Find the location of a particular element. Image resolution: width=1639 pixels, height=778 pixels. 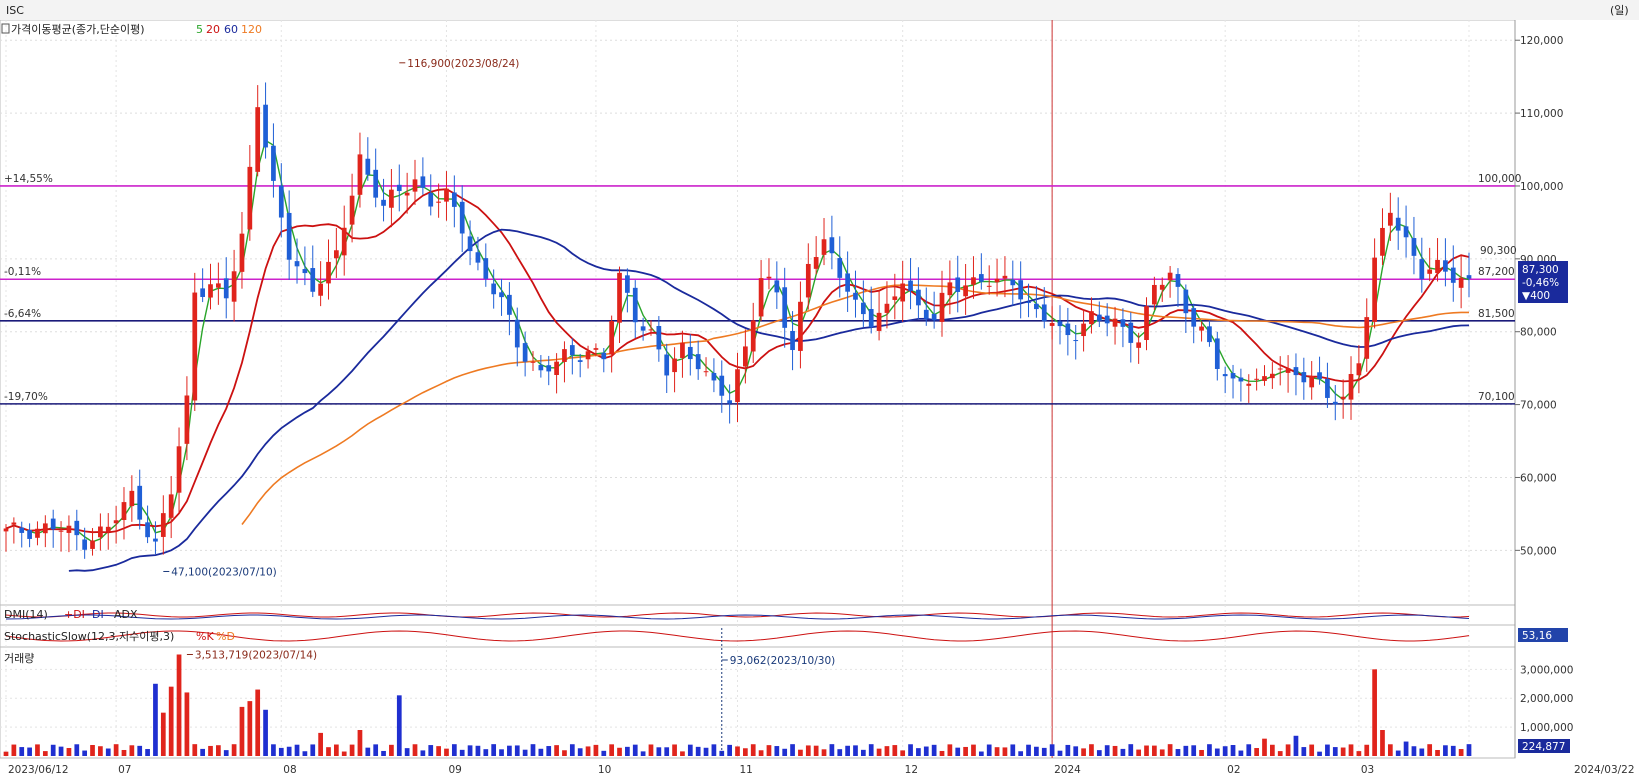

ma-legend-60: 60 is located at coordinates (231, 29).